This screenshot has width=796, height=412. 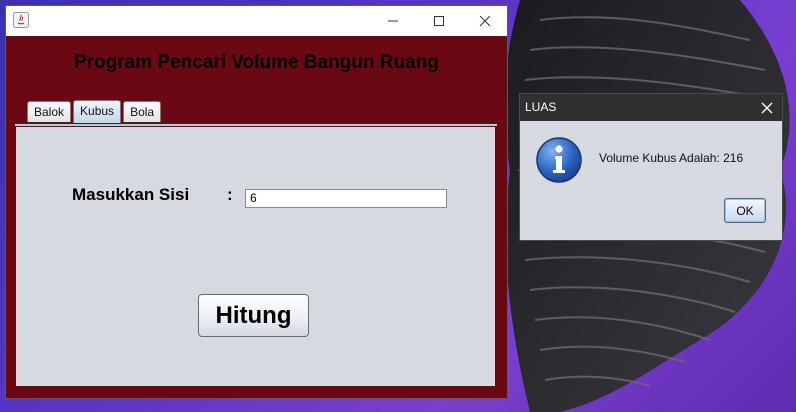 I want to click on maximize-icon, so click(x=439, y=21).